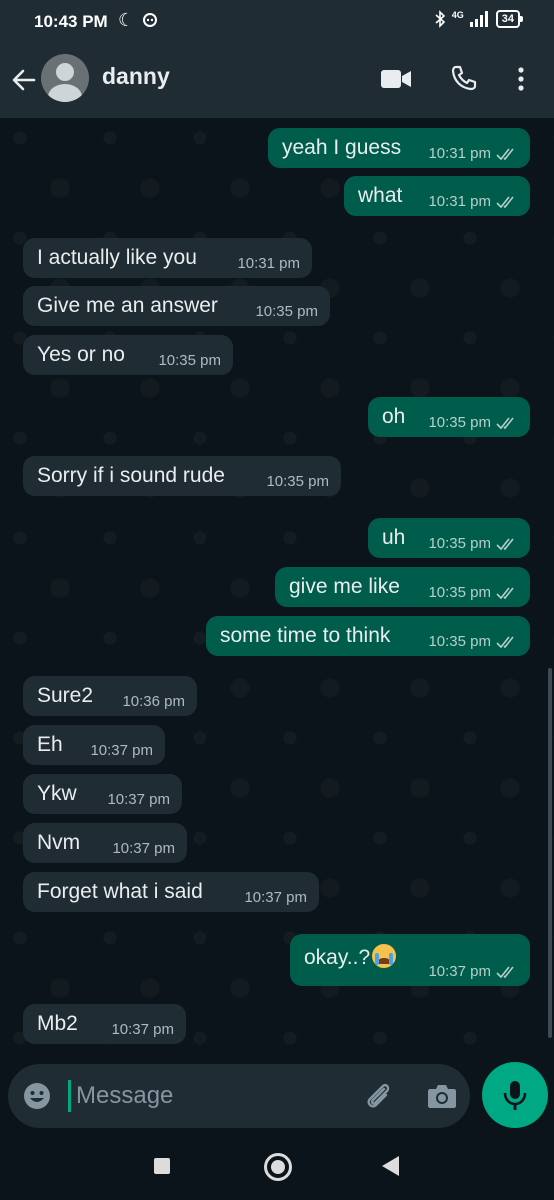 This screenshot has height=1200, width=554. What do you see at coordinates (162, 1166) in the screenshot?
I see `recents-button` at bounding box center [162, 1166].